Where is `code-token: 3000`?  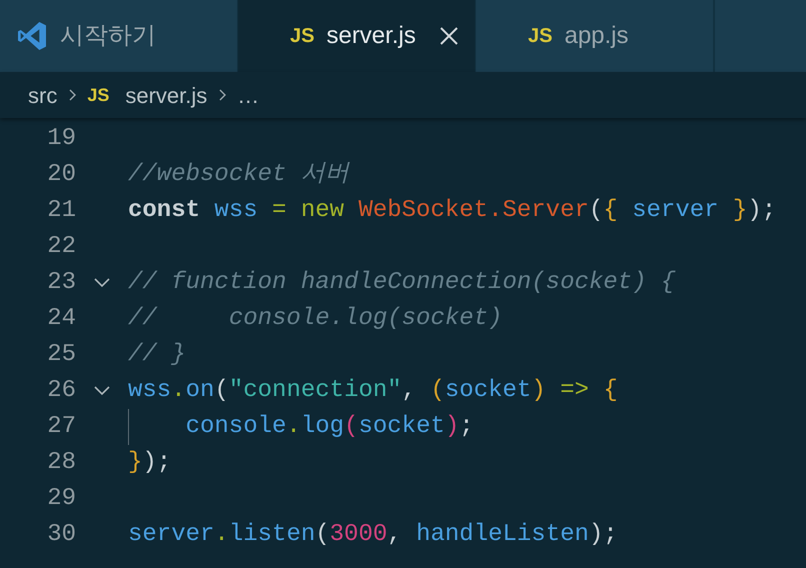 code-token: 3000 is located at coordinates (359, 535).